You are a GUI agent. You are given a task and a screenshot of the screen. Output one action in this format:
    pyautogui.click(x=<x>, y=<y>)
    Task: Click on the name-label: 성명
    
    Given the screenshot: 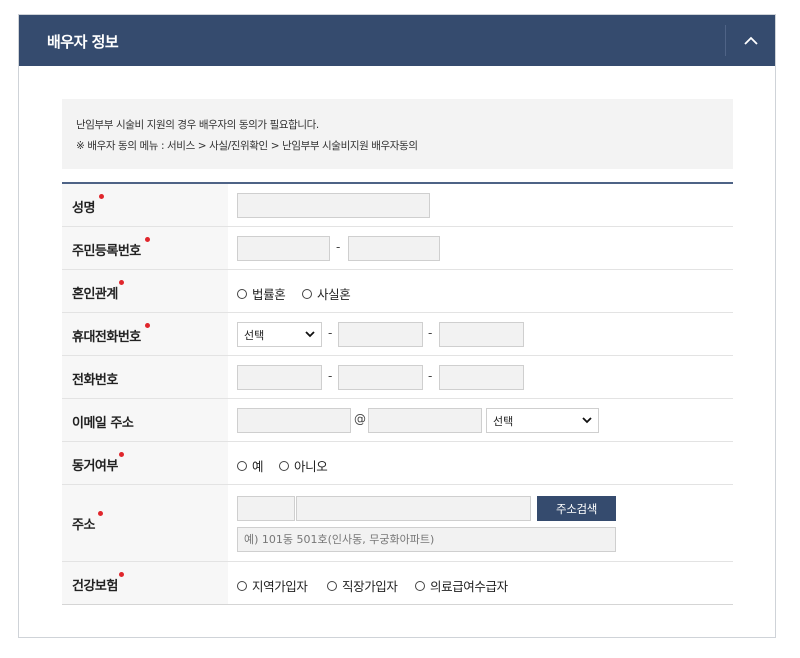 What is the action you would take?
    pyautogui.click(x=83, y=208)
    